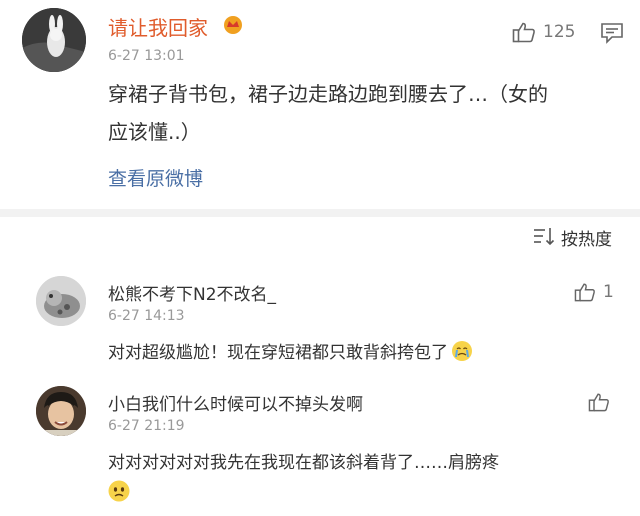 The image size is (640, 516). I want to click on comment-username: 松熊不考下N2不改名_, so click(192, 292).